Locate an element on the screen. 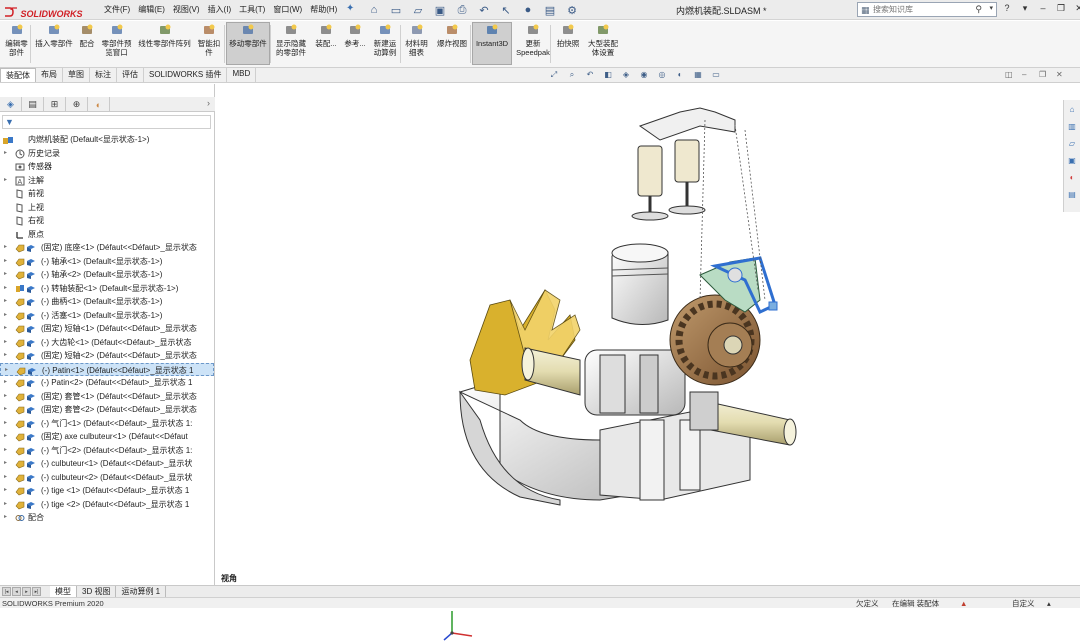 This screenshot has width=1080, height=643. viewport-minimize-icon: – is located at coordinates (1027, 75).